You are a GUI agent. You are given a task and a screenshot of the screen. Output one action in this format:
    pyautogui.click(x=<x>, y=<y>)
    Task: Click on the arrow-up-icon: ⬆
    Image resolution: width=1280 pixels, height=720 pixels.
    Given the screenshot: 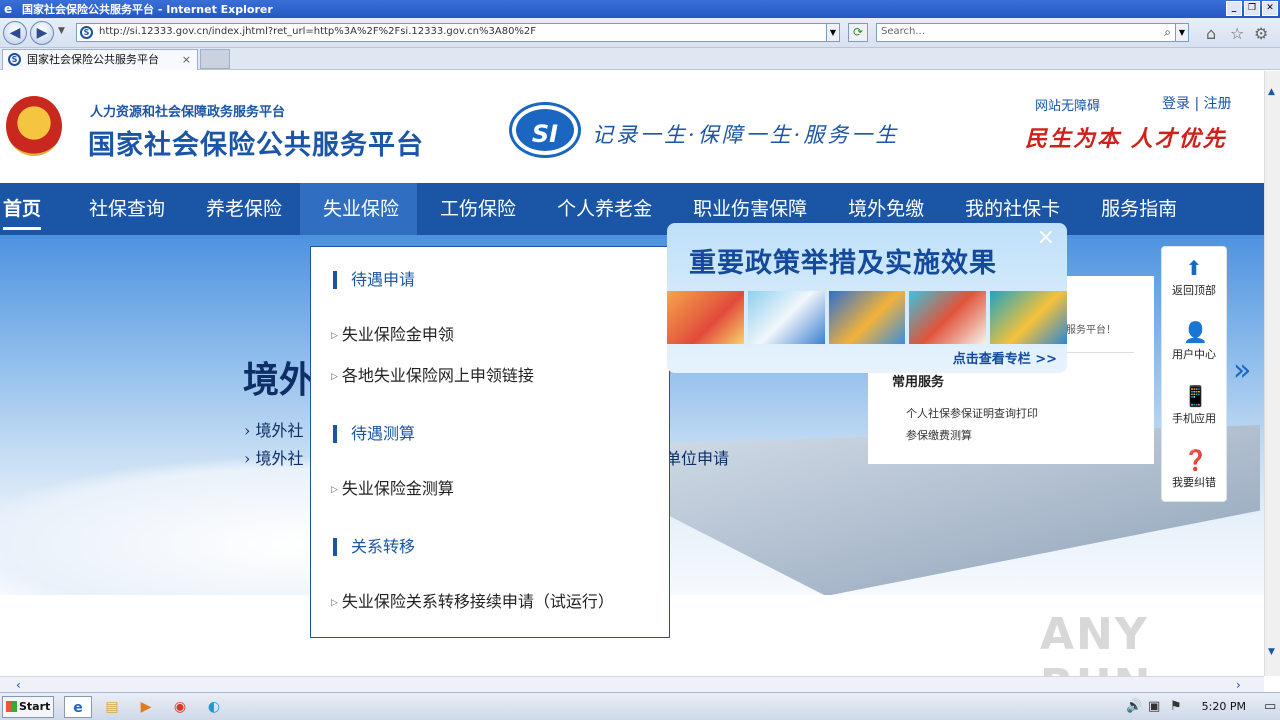 What is the action you would take?
    pyautogui.click(x=1194, y=268)
    